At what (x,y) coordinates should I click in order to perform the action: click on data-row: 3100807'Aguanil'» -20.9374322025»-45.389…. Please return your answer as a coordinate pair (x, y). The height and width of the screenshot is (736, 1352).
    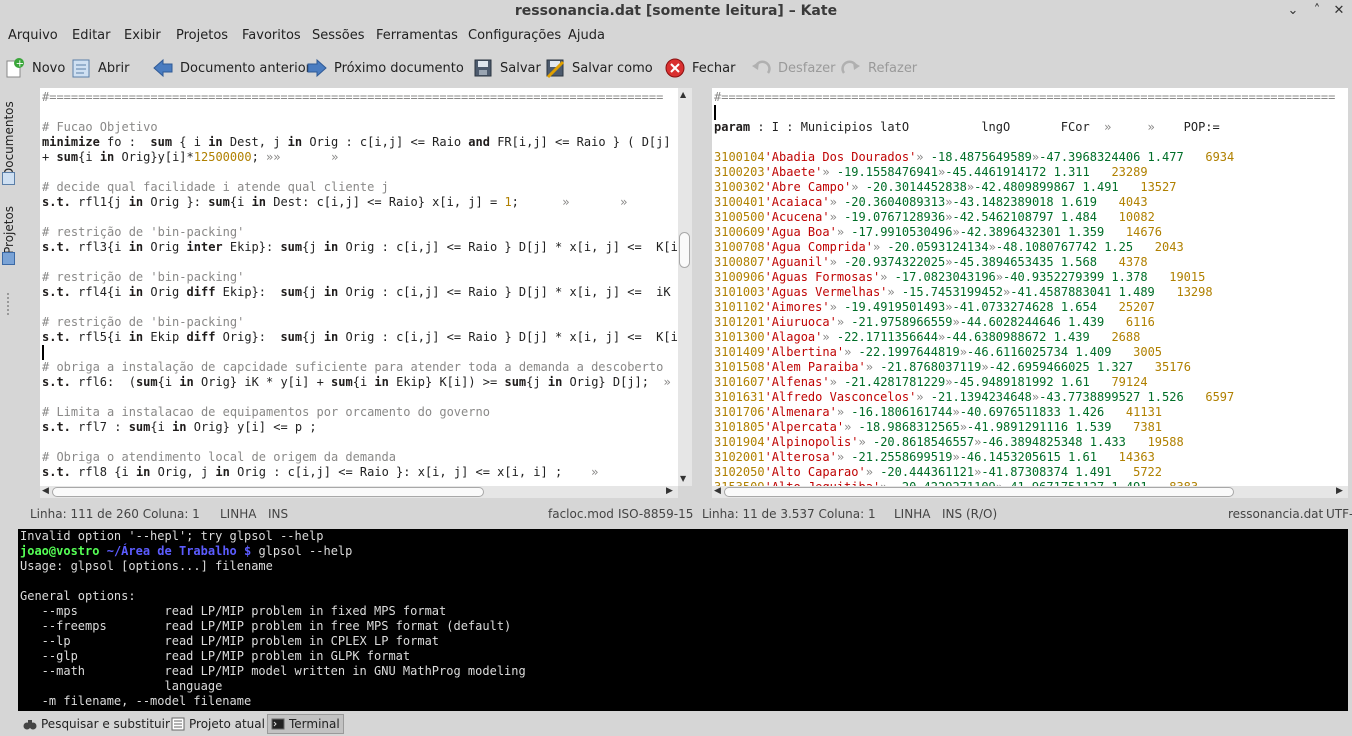
    Looking at the image, I should click on (931, 262).